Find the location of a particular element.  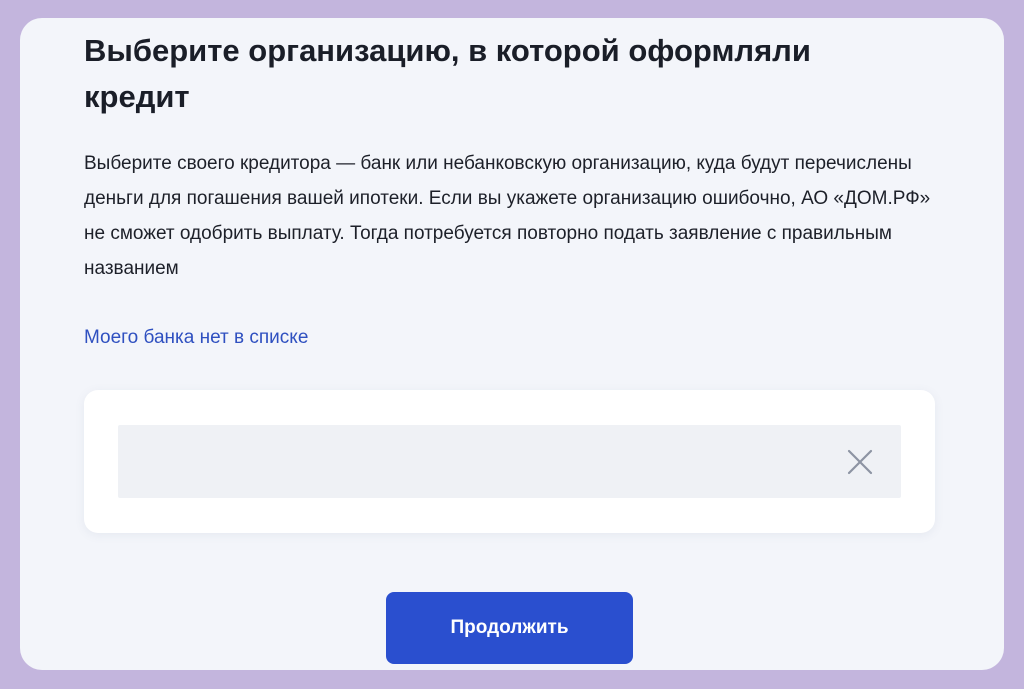

organization-search-field is located at coordinates (509, 461).